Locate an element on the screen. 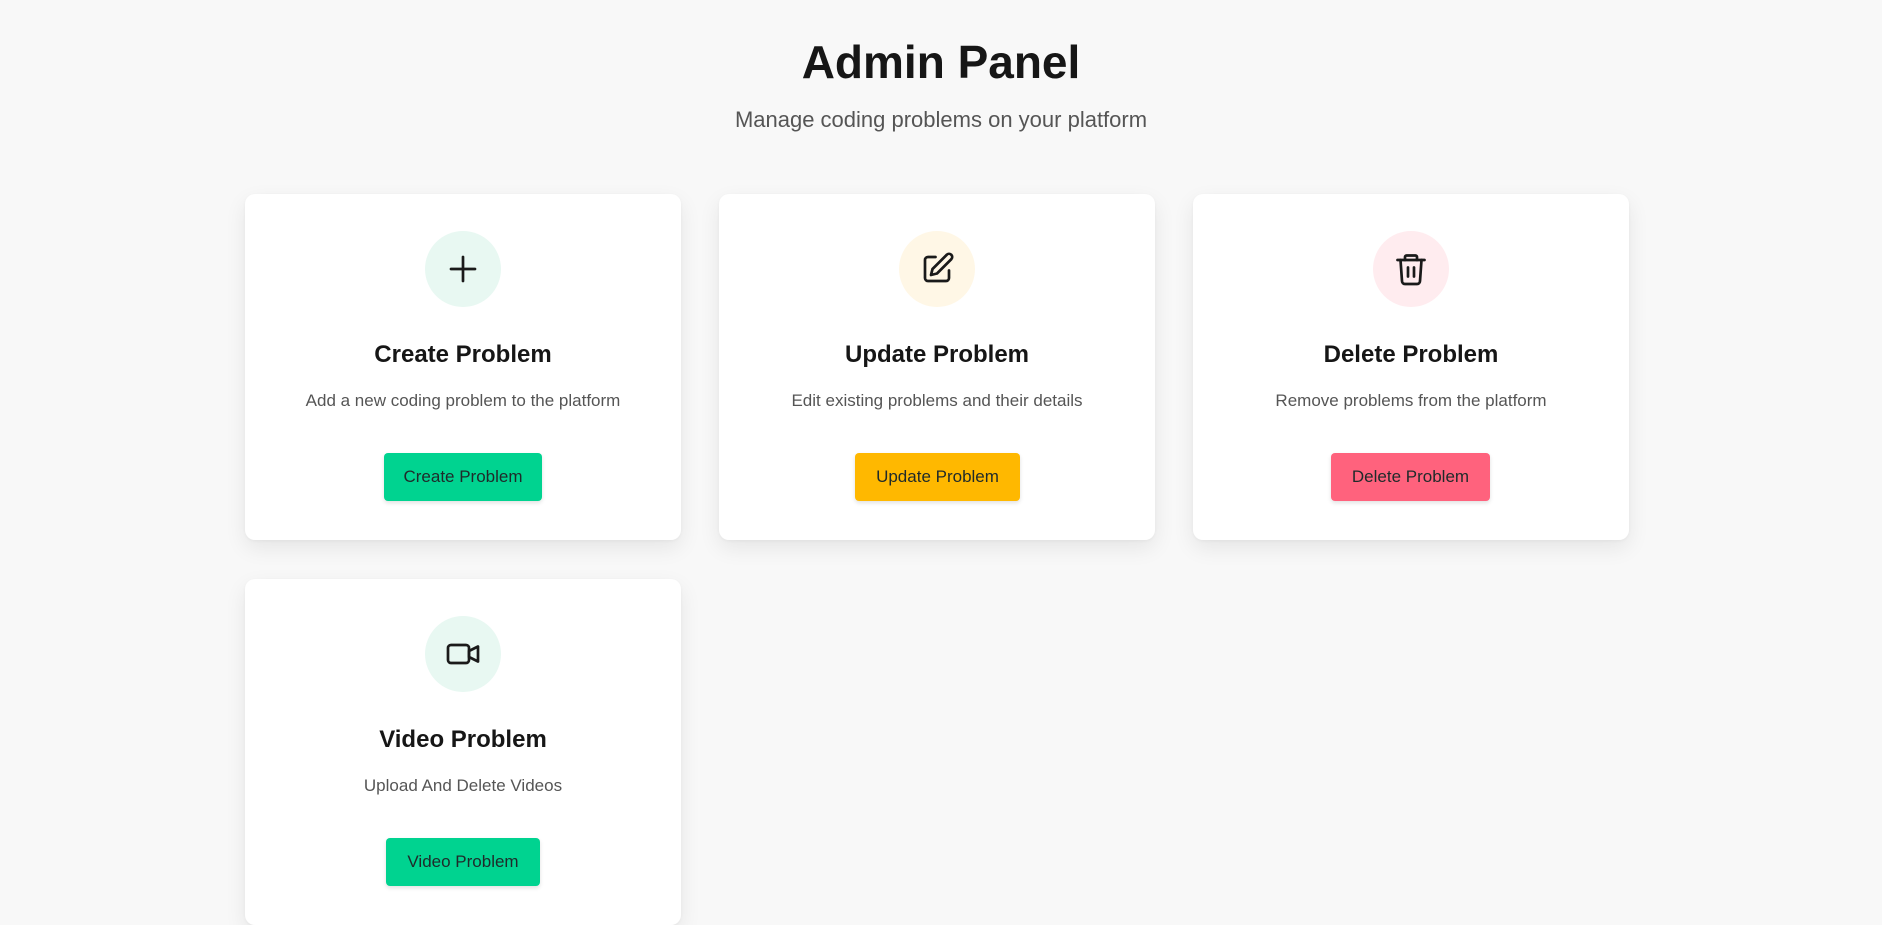 Image resolution: width=1882 pixels, height=925 pixels. video-icon-circle is located at coordinates (463, 654).